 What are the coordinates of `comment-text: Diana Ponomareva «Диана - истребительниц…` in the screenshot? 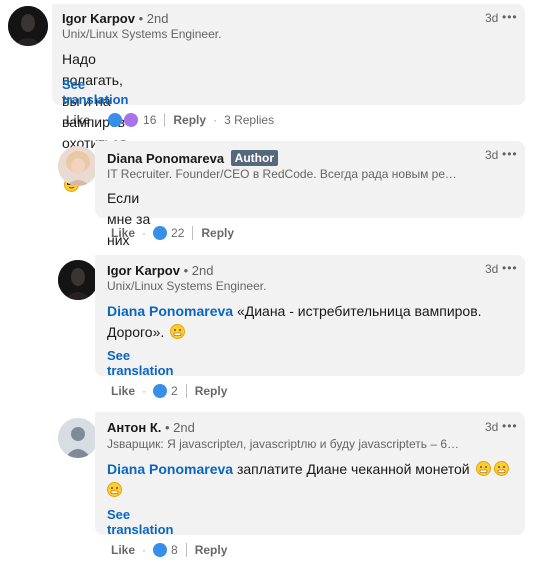 It's located at (307, 322).